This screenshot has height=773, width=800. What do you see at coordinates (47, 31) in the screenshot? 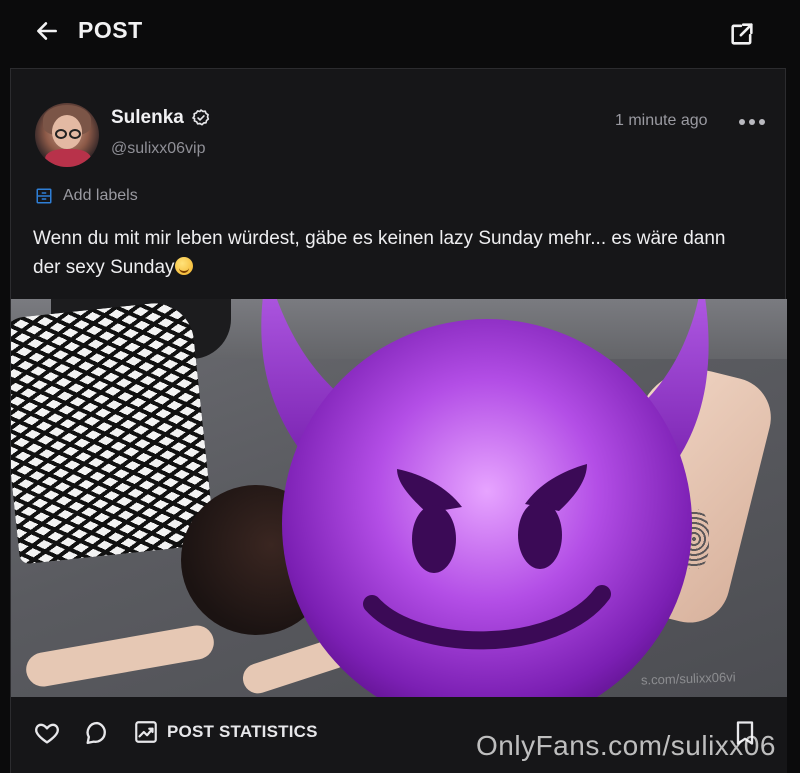
I see `arrow-left-icon` at bounding box center [47, 31].